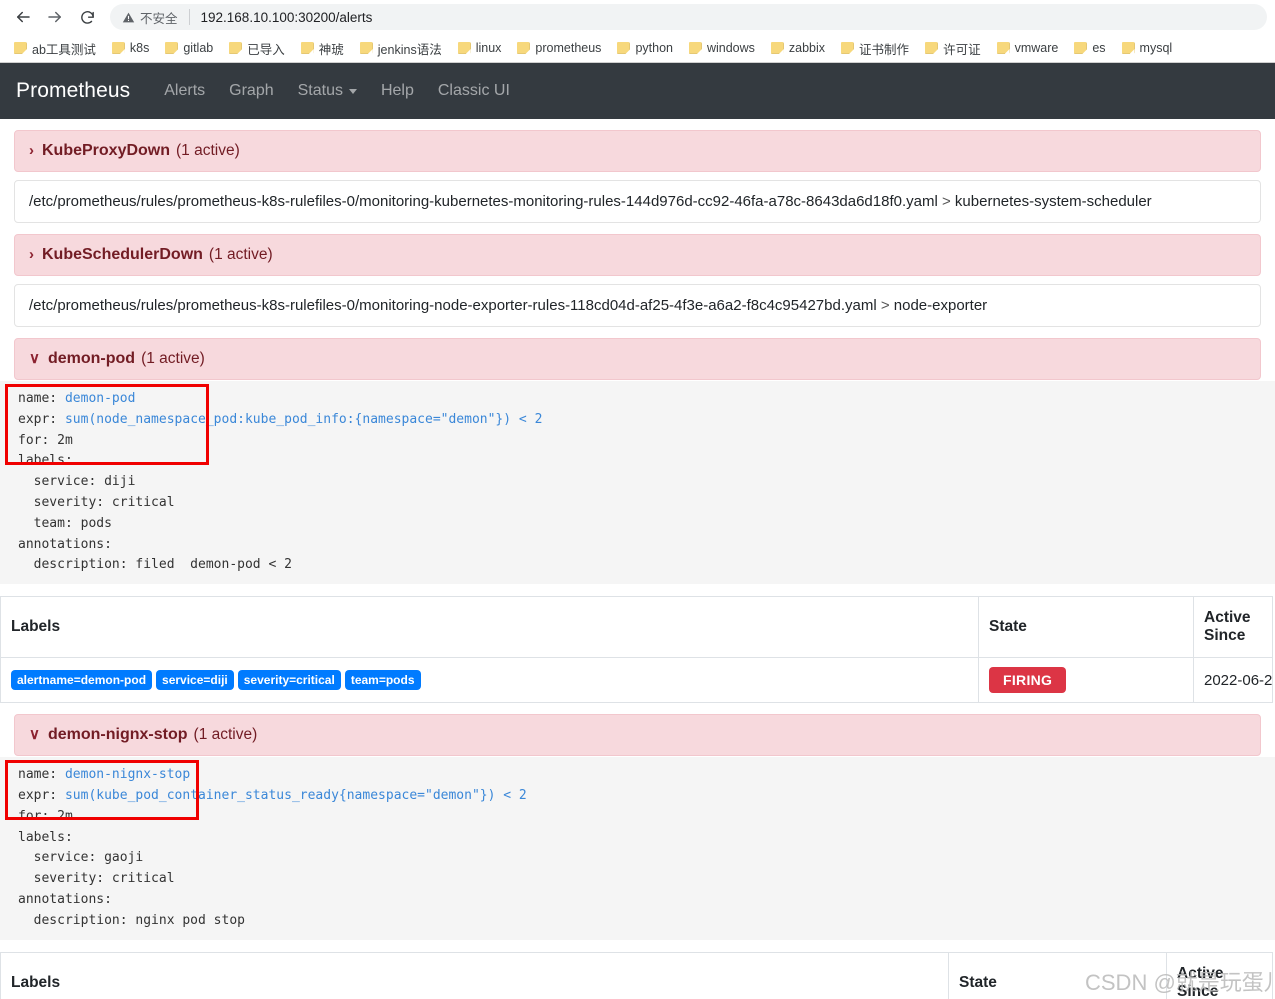  I want to click on reload-button, so click(87, 17).